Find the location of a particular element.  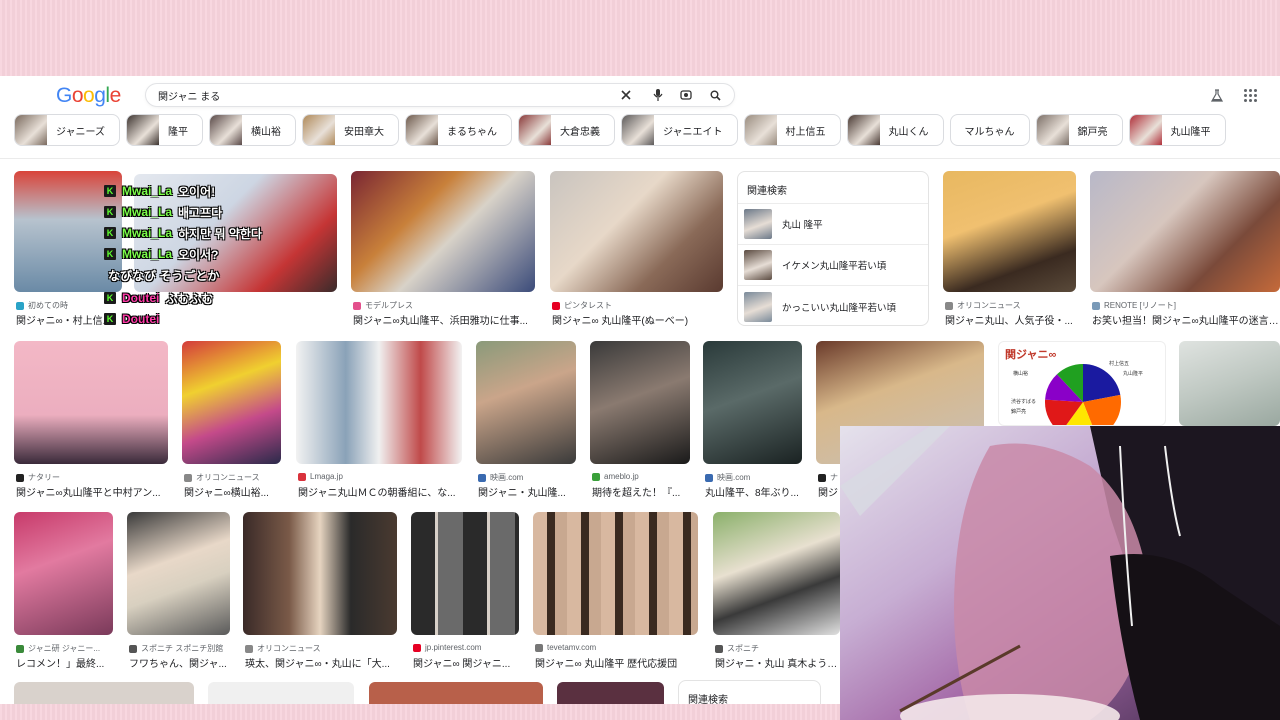

result-source: jp.pinterest.com is located at coordinates (447, 647).